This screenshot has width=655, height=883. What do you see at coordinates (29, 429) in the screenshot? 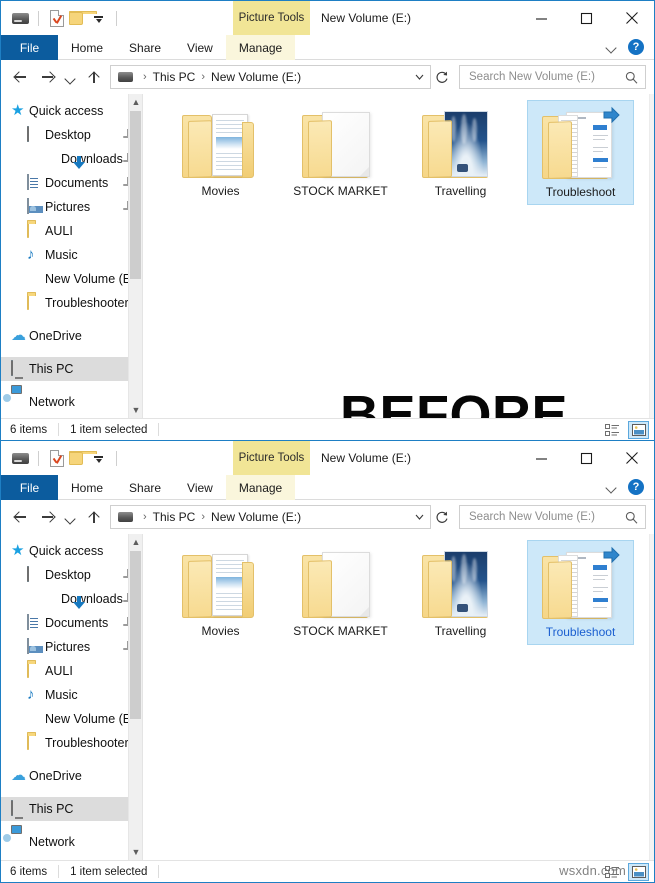
I see `item-count: 6 items` at bounding box center [29, 429].